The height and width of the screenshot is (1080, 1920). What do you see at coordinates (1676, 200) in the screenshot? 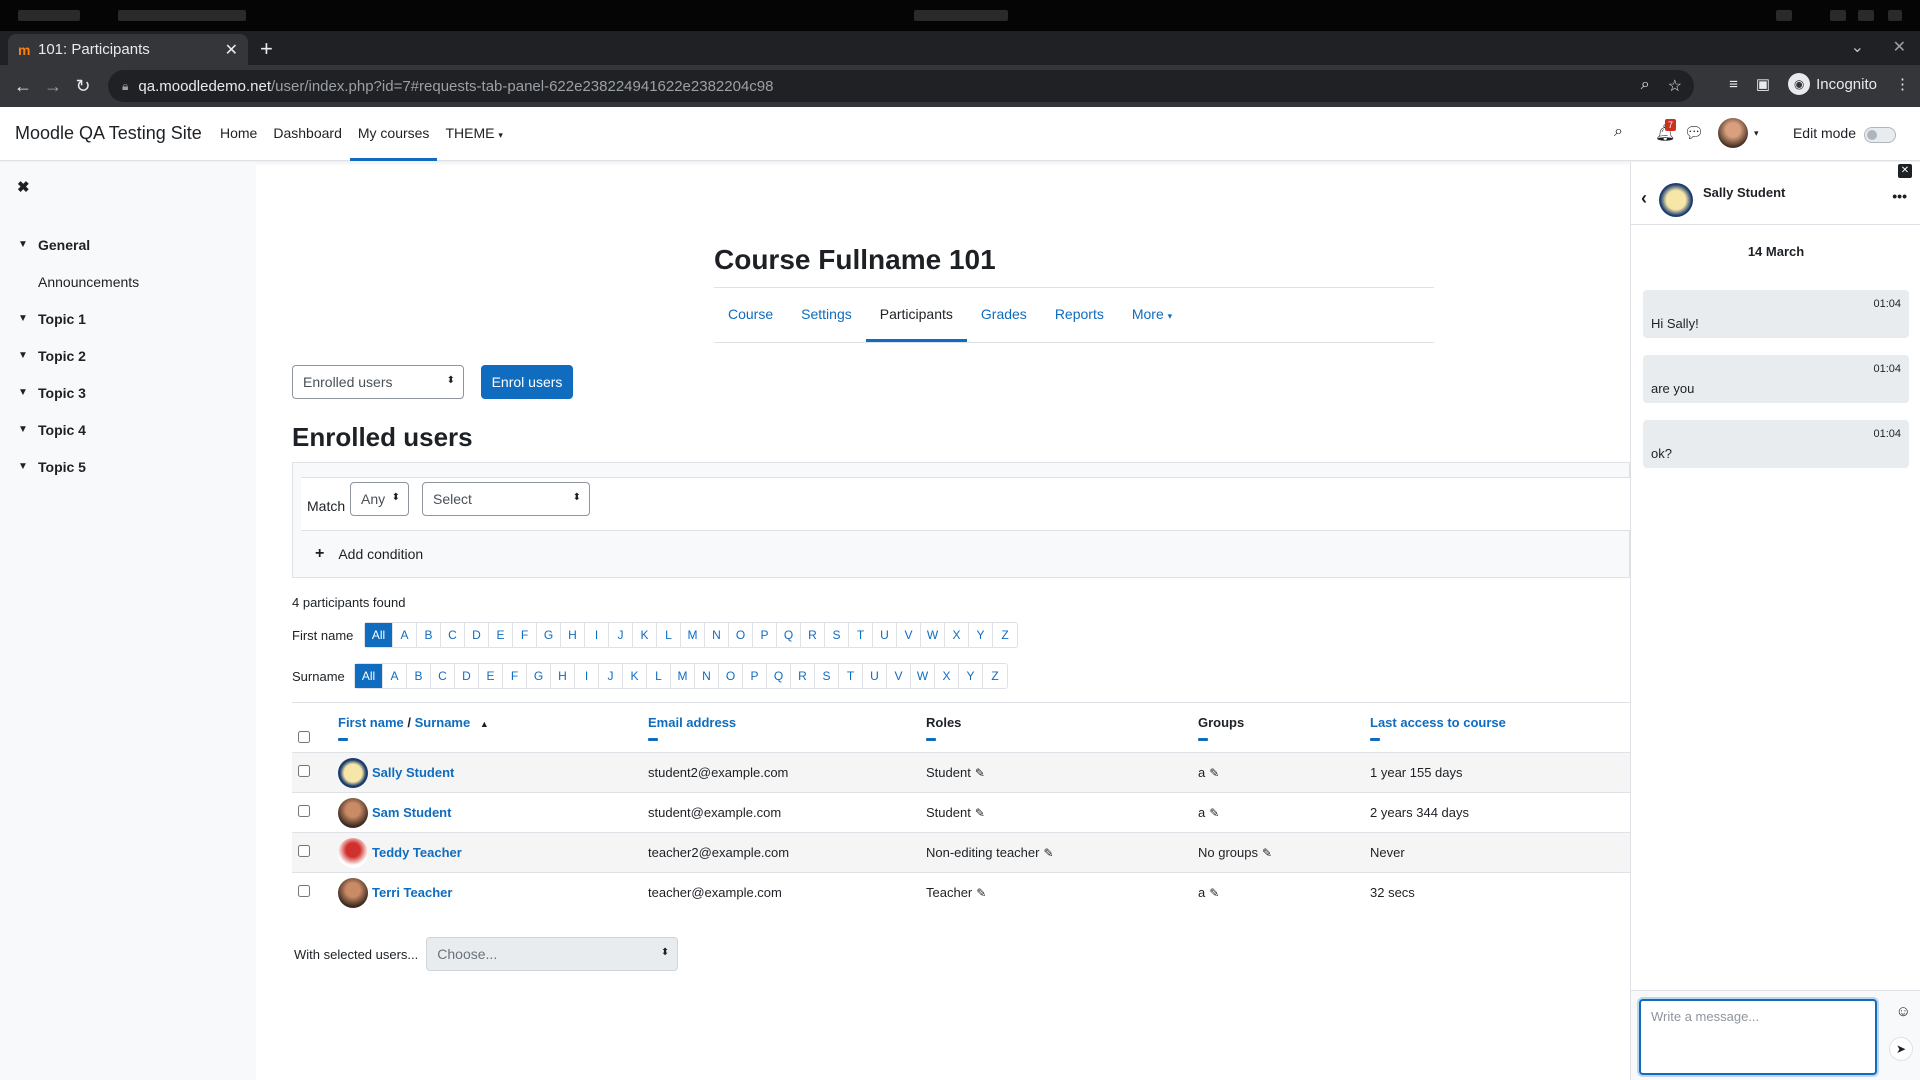
I see `contact-avatar` at bounding box center [1676, 200].